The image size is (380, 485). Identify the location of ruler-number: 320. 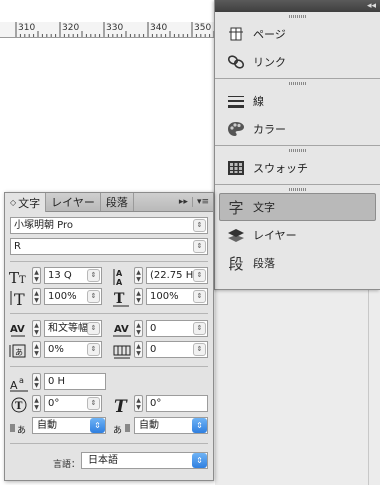
(71, 28).